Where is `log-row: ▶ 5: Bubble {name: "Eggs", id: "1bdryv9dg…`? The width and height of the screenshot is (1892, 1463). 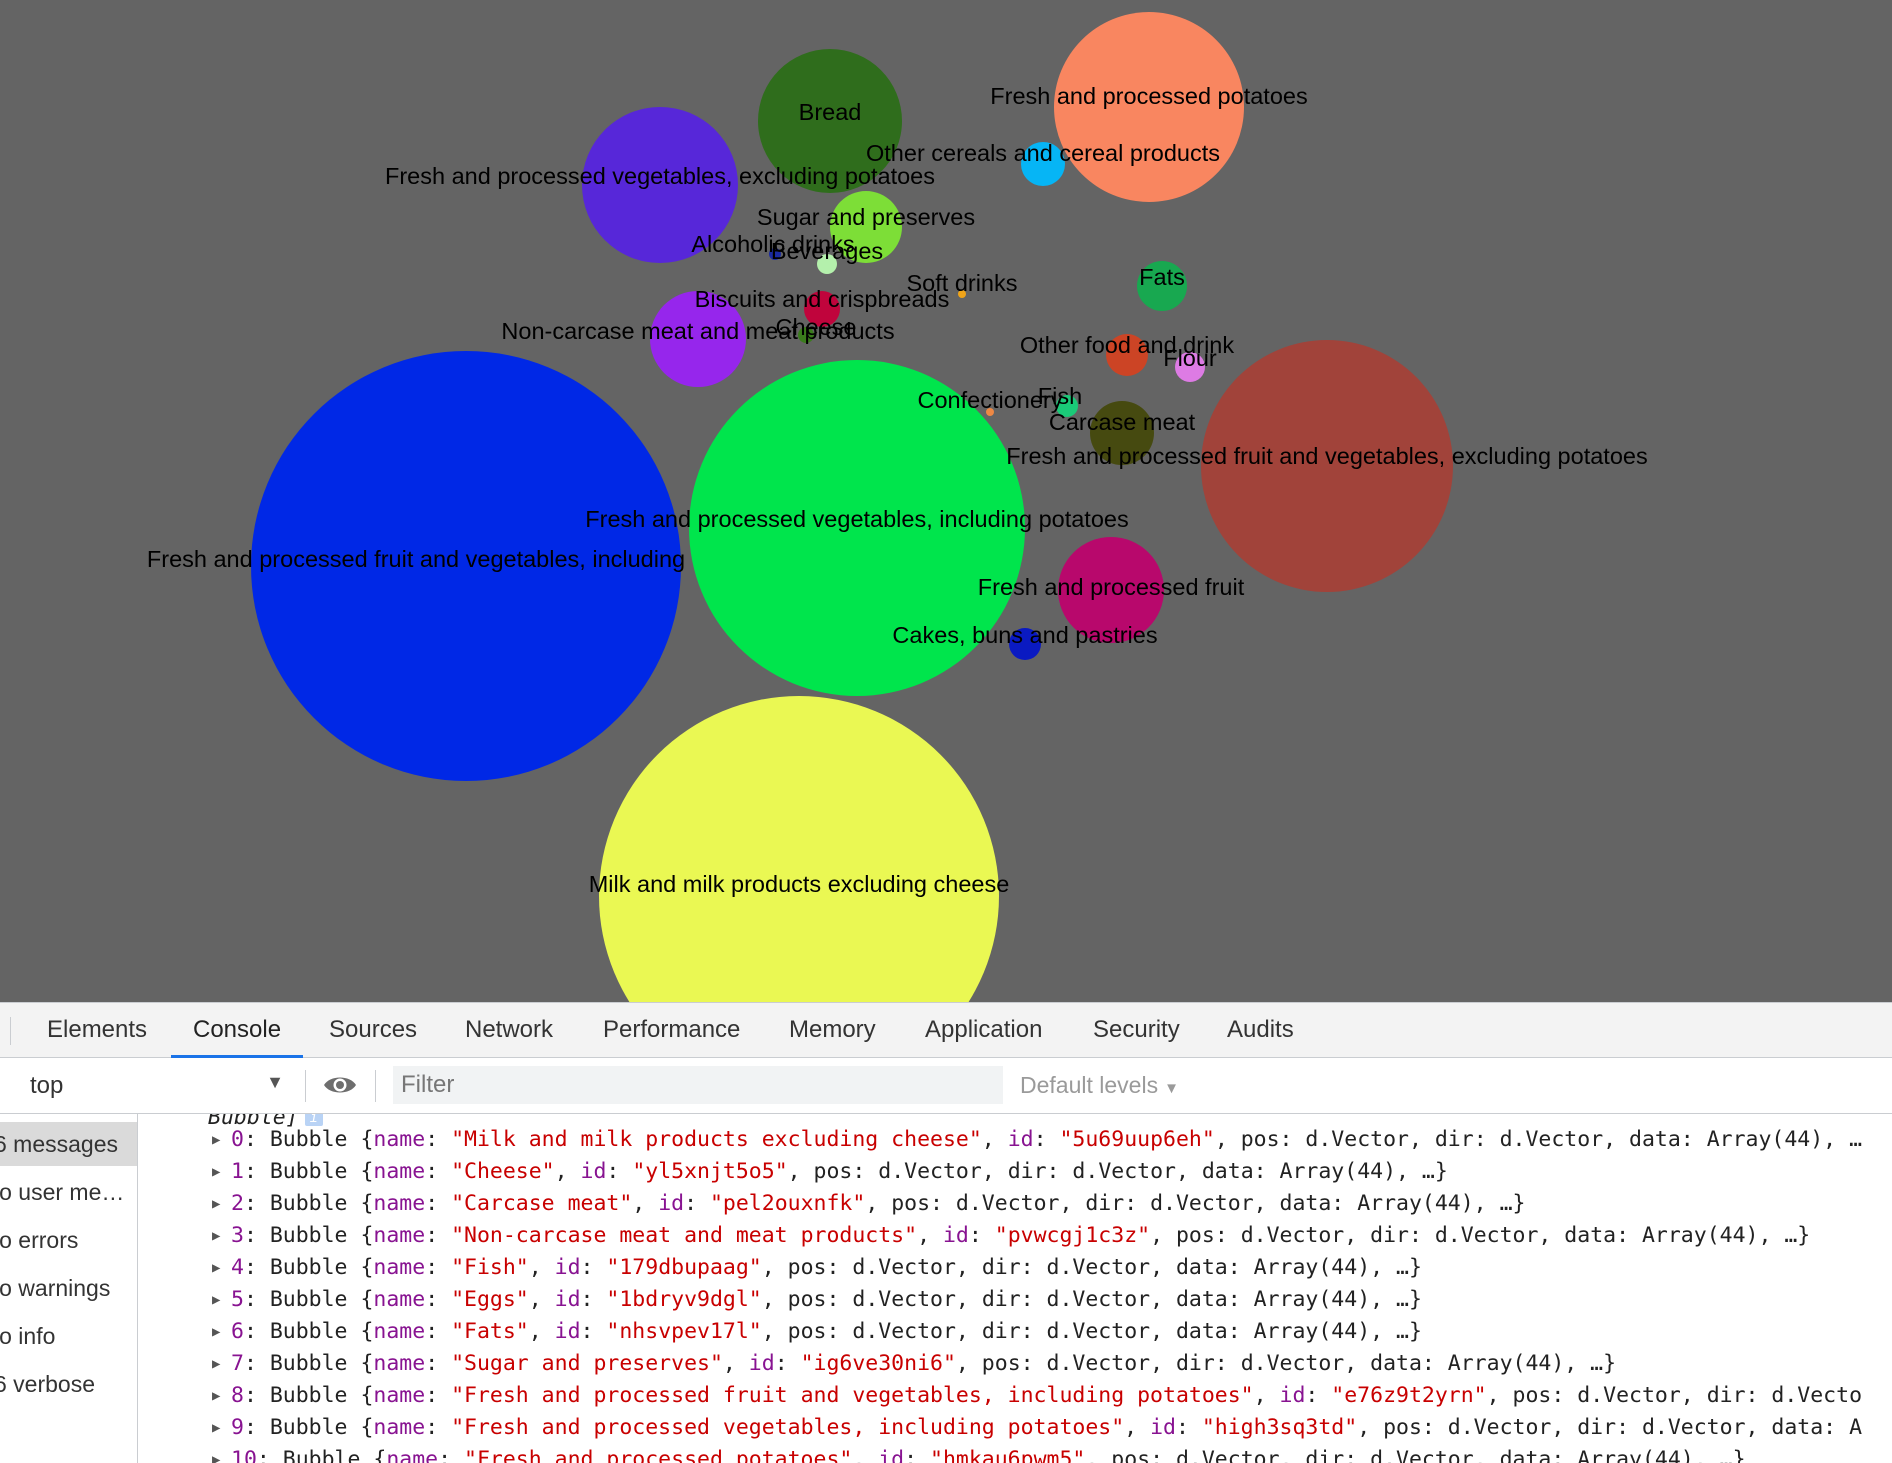
log-row: ▶ 5: Bubble {name: "Eggs", id: "1bdryv9dg… is located at coordinates (1015, 1300).